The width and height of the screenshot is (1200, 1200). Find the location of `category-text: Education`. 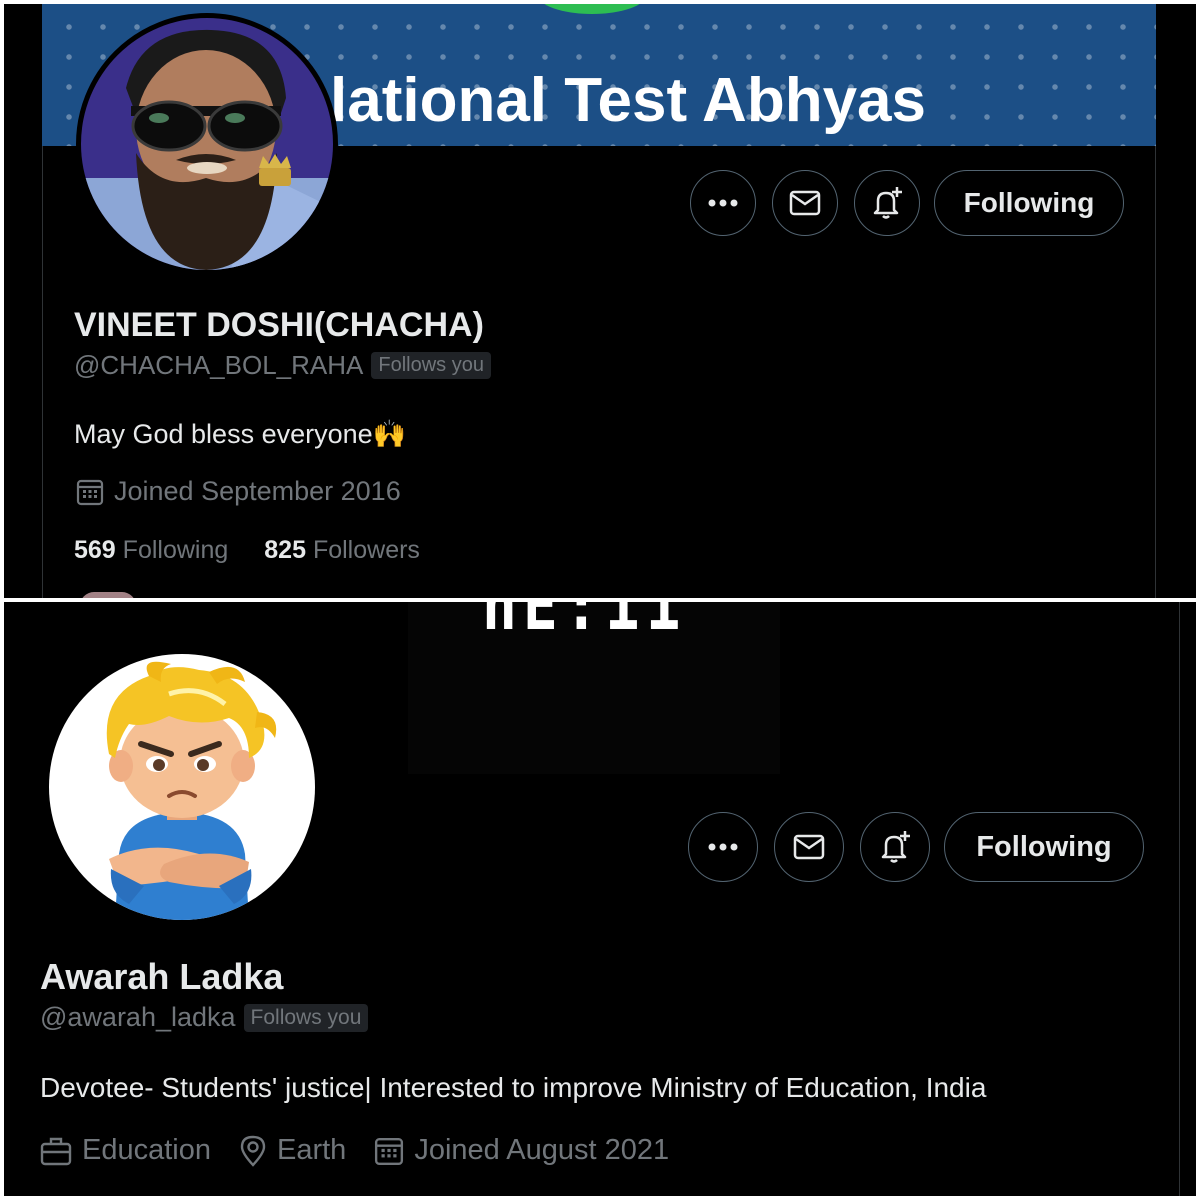

category-text: Education is located at coordinates (146, 1150).